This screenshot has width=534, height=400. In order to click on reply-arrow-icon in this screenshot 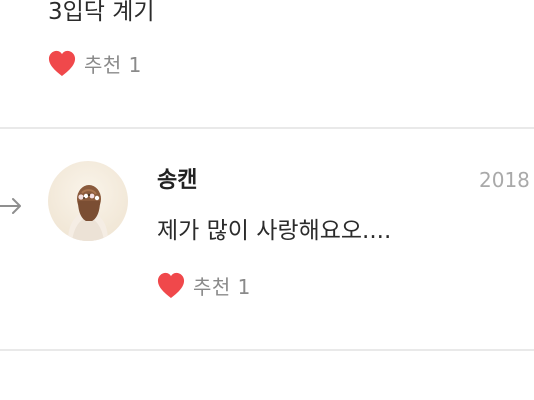, I will do `click(10, 206)`.